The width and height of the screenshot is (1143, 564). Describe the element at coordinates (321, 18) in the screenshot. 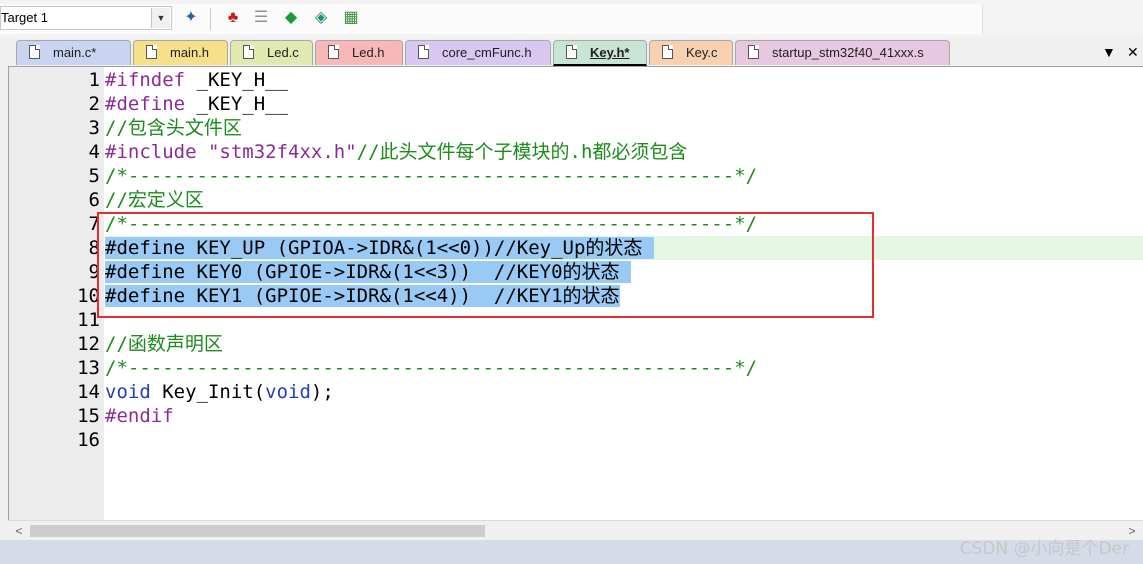

I see `pack-installer-icon: ◈` at that location.